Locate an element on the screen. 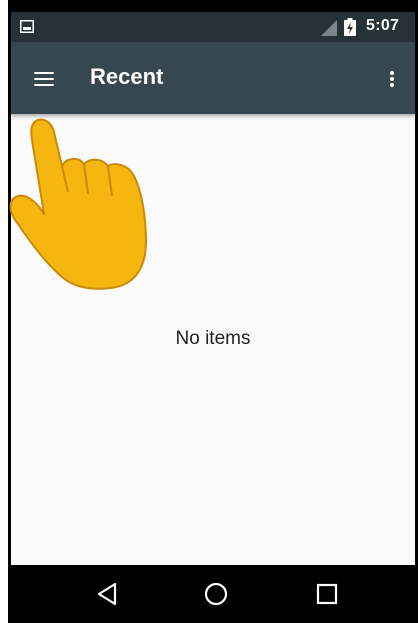  battery-charging-icon is located at coordinates (350, 27).